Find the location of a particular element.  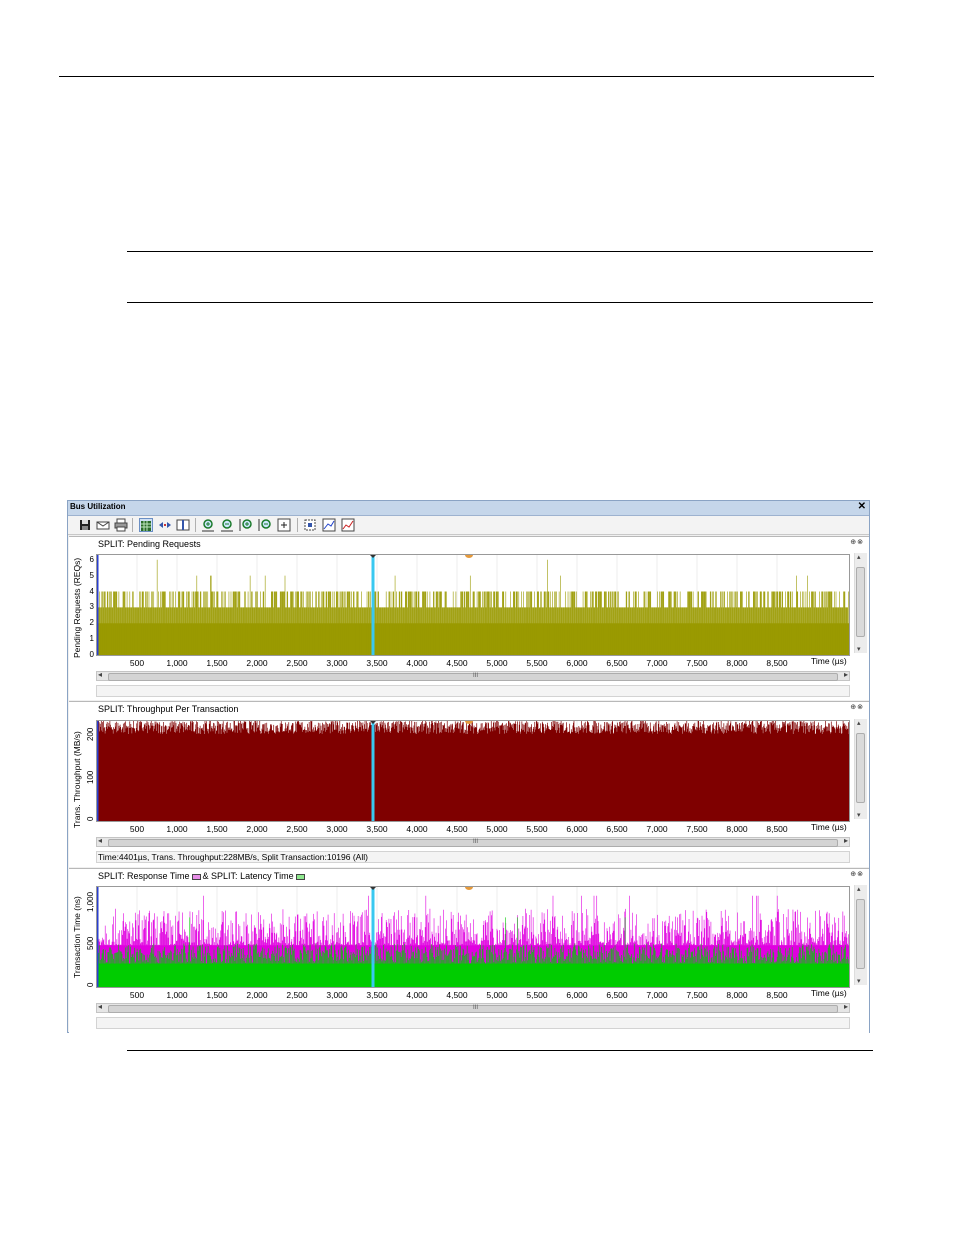

zoom-out-vertical-icon is located at coordinates (265, 525).